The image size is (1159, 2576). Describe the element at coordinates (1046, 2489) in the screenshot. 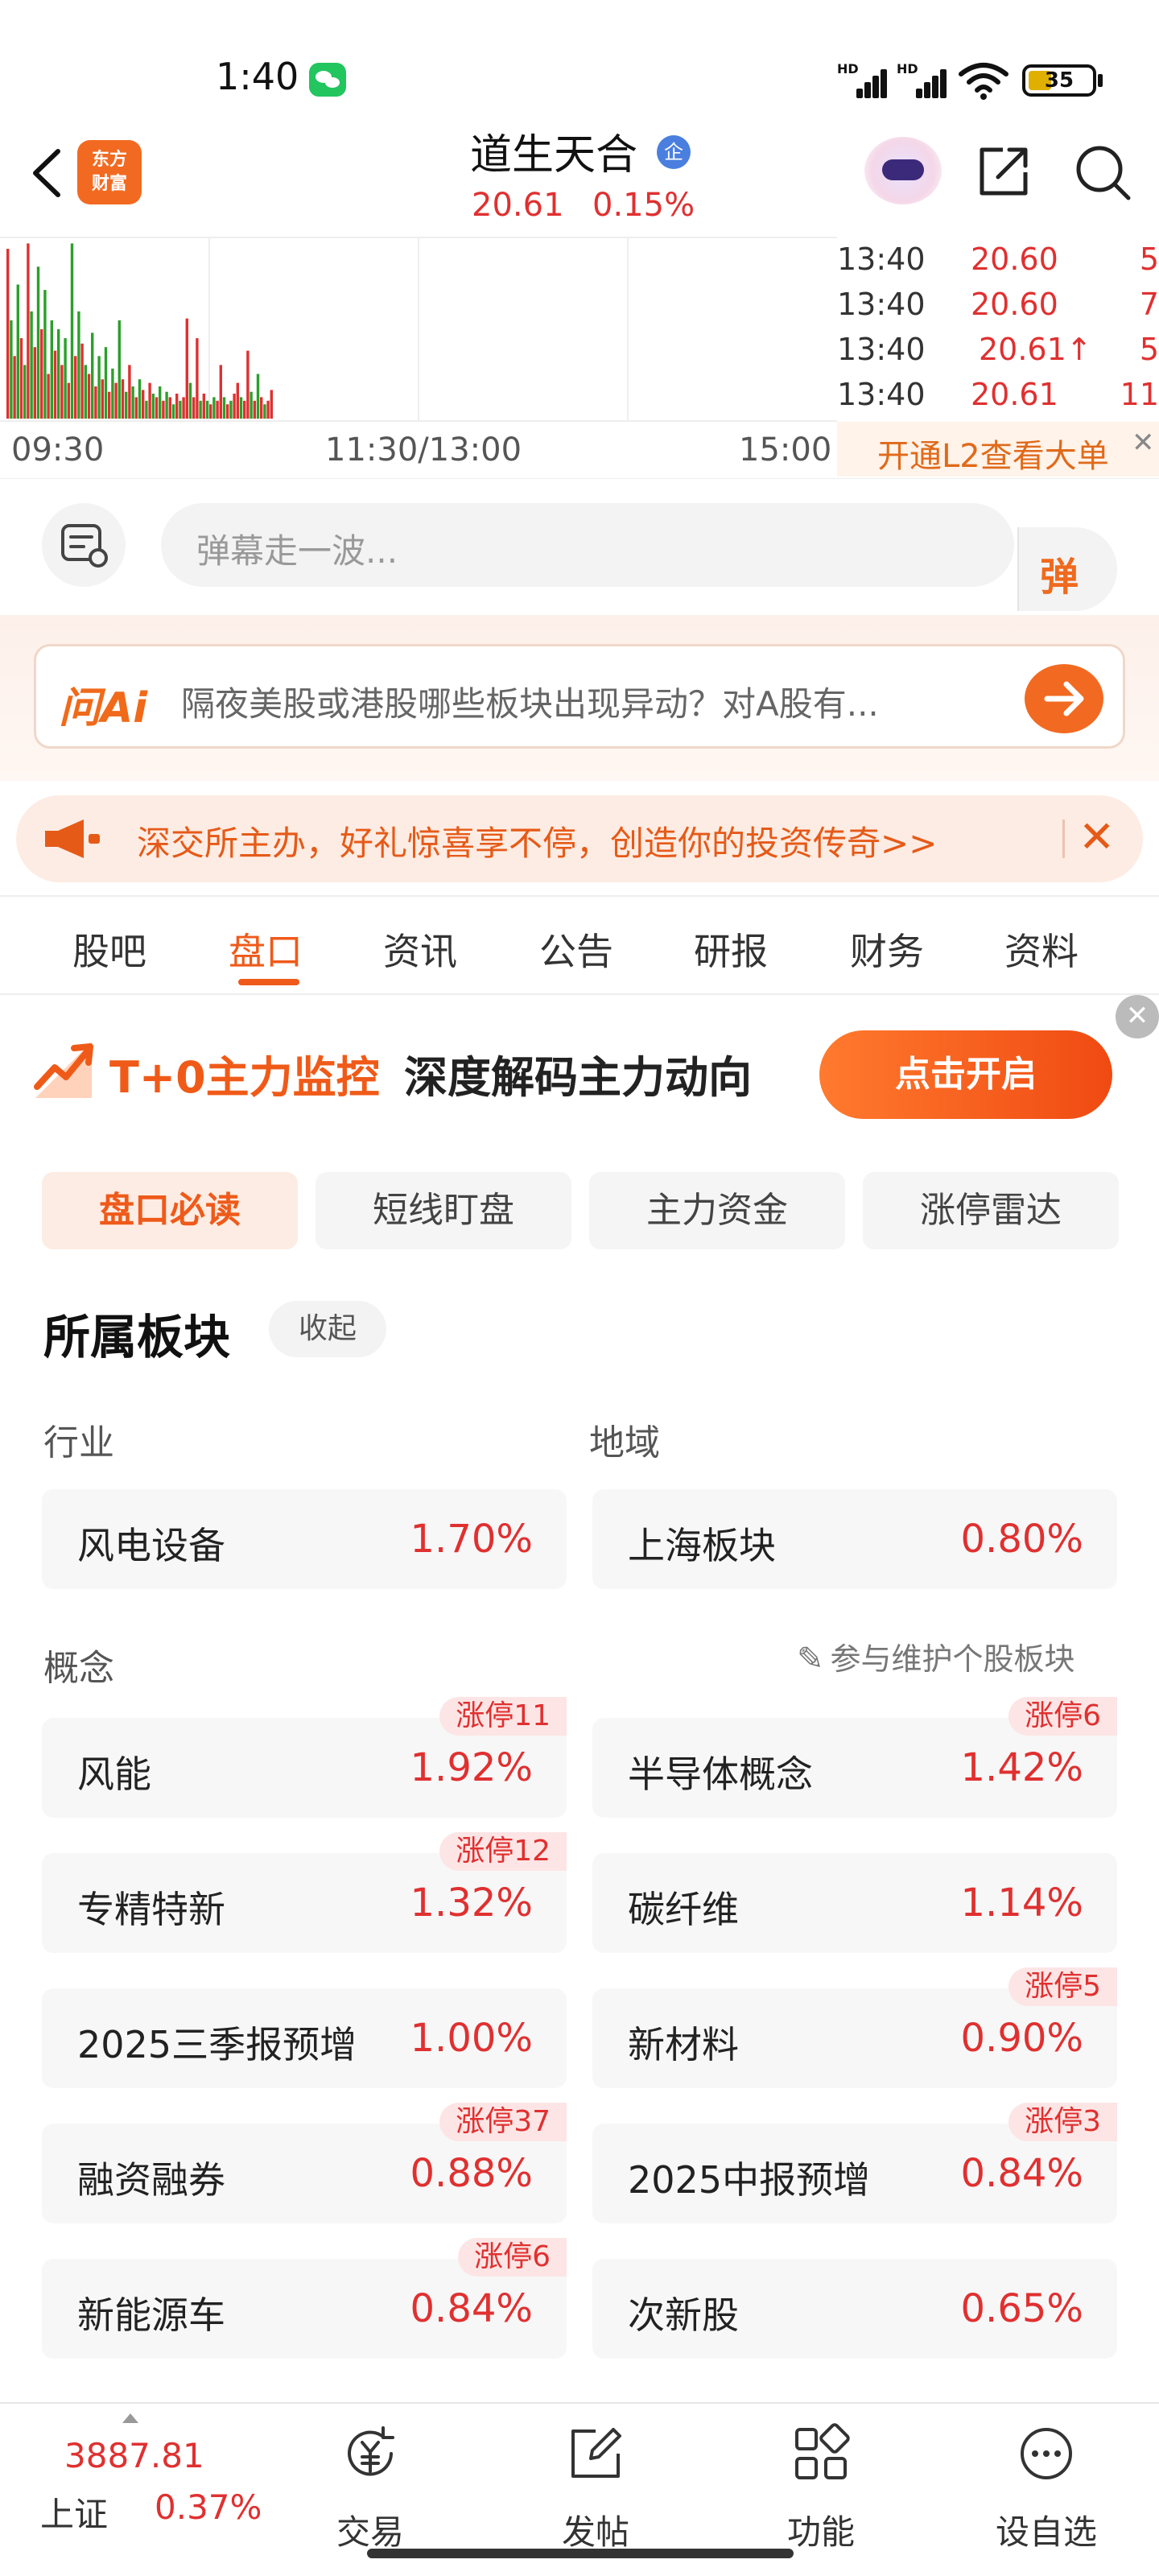

I see `nav-add-watchlist: 设自选` at that location.